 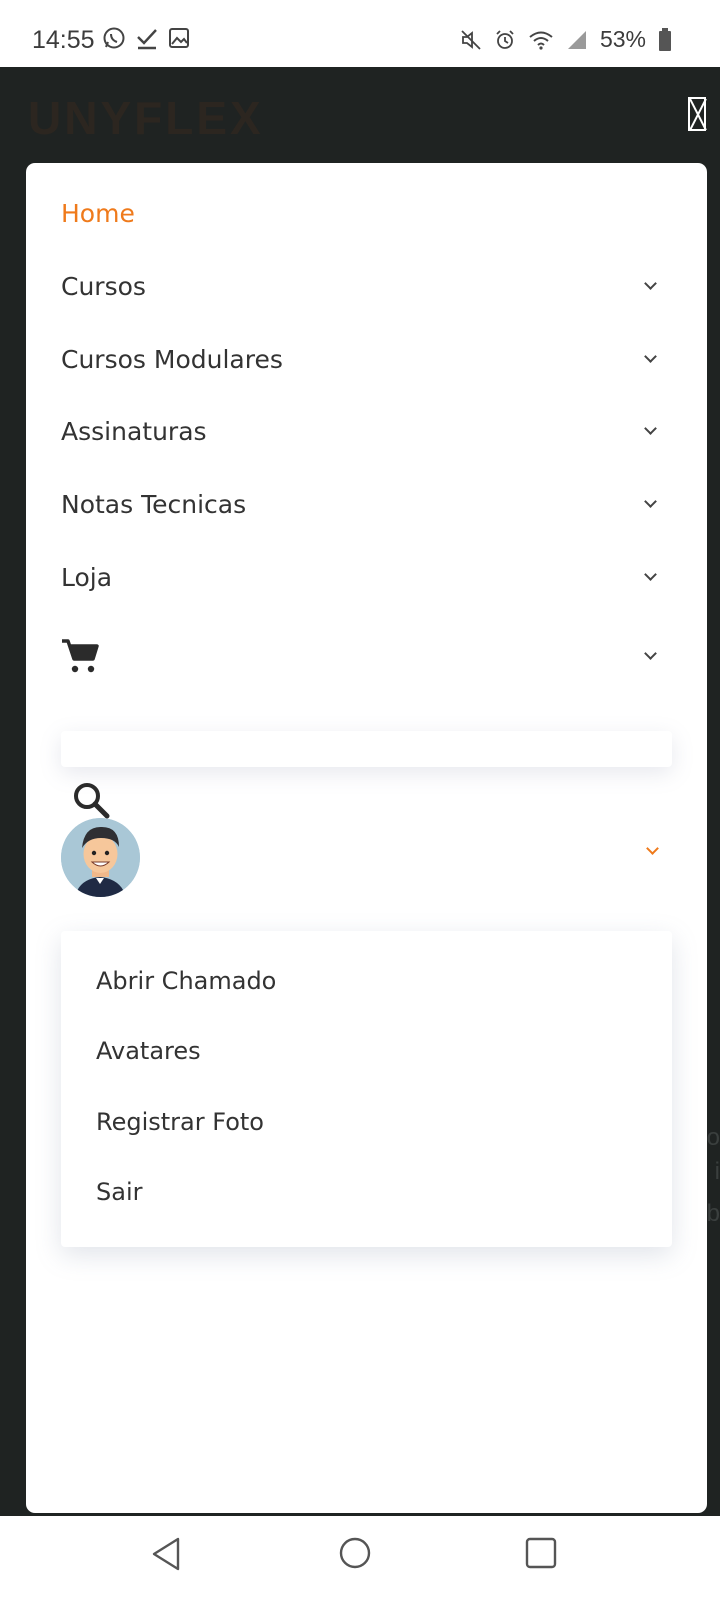 I want to click on whatsapp-icon, so click(x=114, y=38).